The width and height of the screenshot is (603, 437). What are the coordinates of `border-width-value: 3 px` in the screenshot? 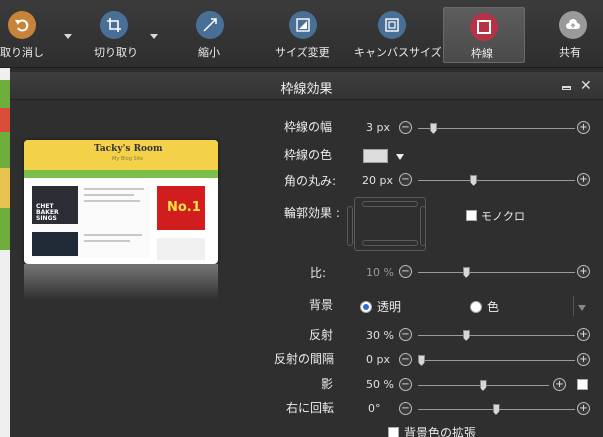 It's located at (378, 127).